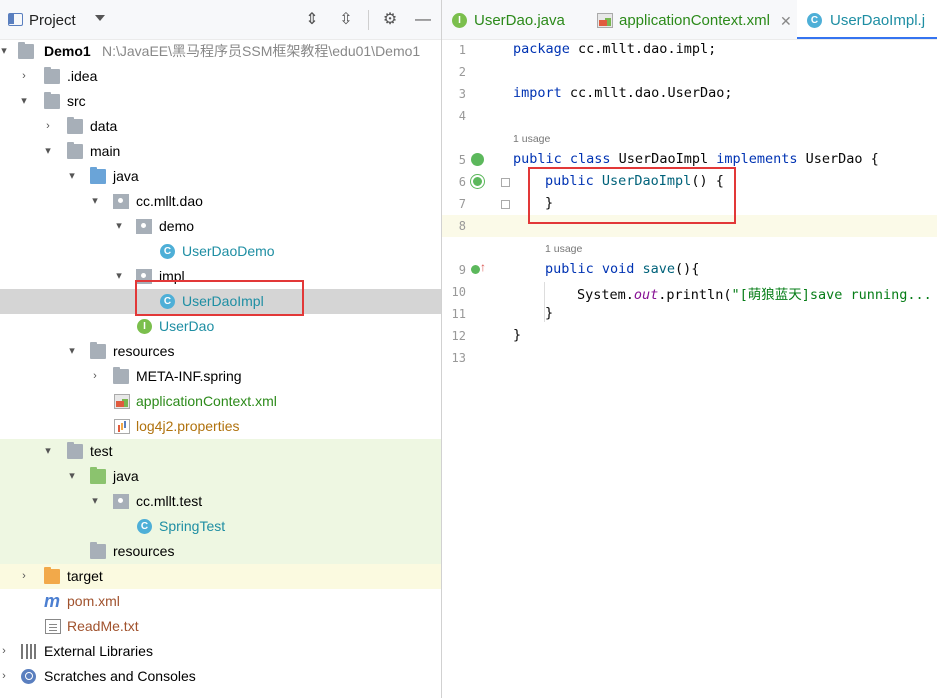 Image resolution: width=937 pixels, height=698 pixels. I want to click on resources-folder-icon, so click(98, 350).